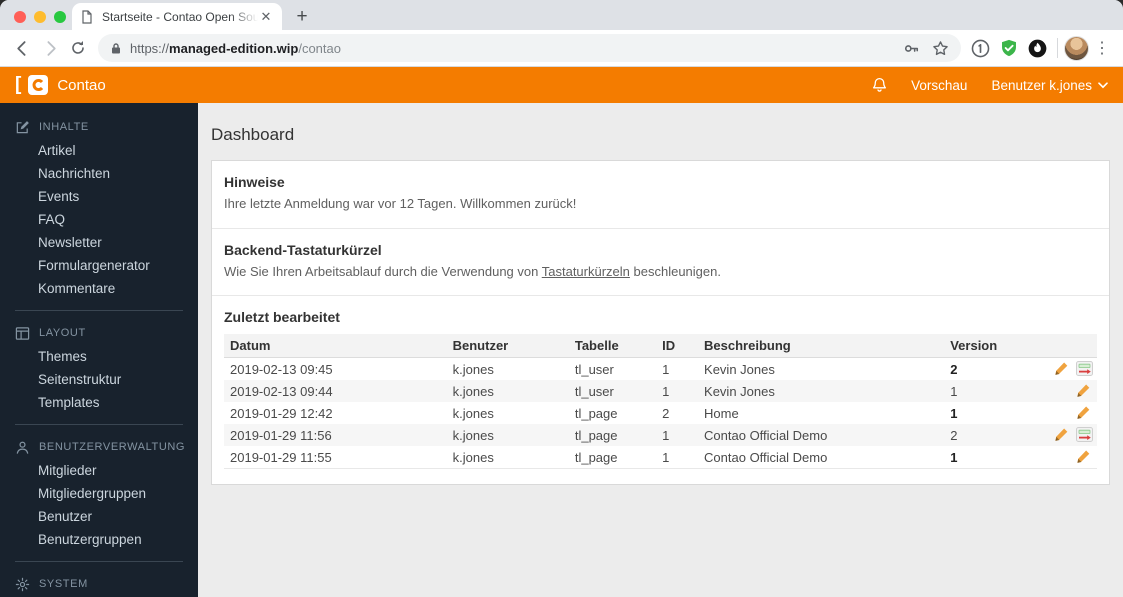 The image size is (1123, 597). What do you see at coordinates (180, 16) in the screenshot?
I see `tab-title: Startseite - Contao Open Sour` at bounding box center [180, 16].